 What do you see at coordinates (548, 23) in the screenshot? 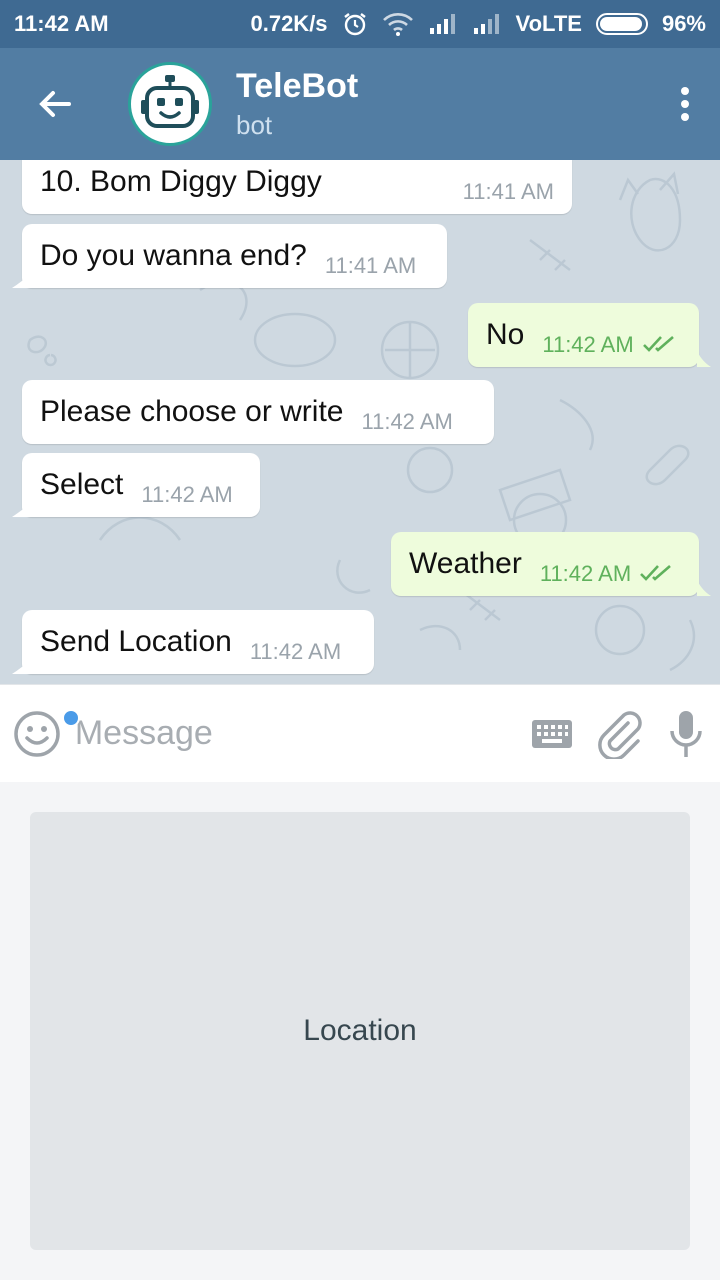
I see `network-type: VoLTE` at bounding box center [548, 23].